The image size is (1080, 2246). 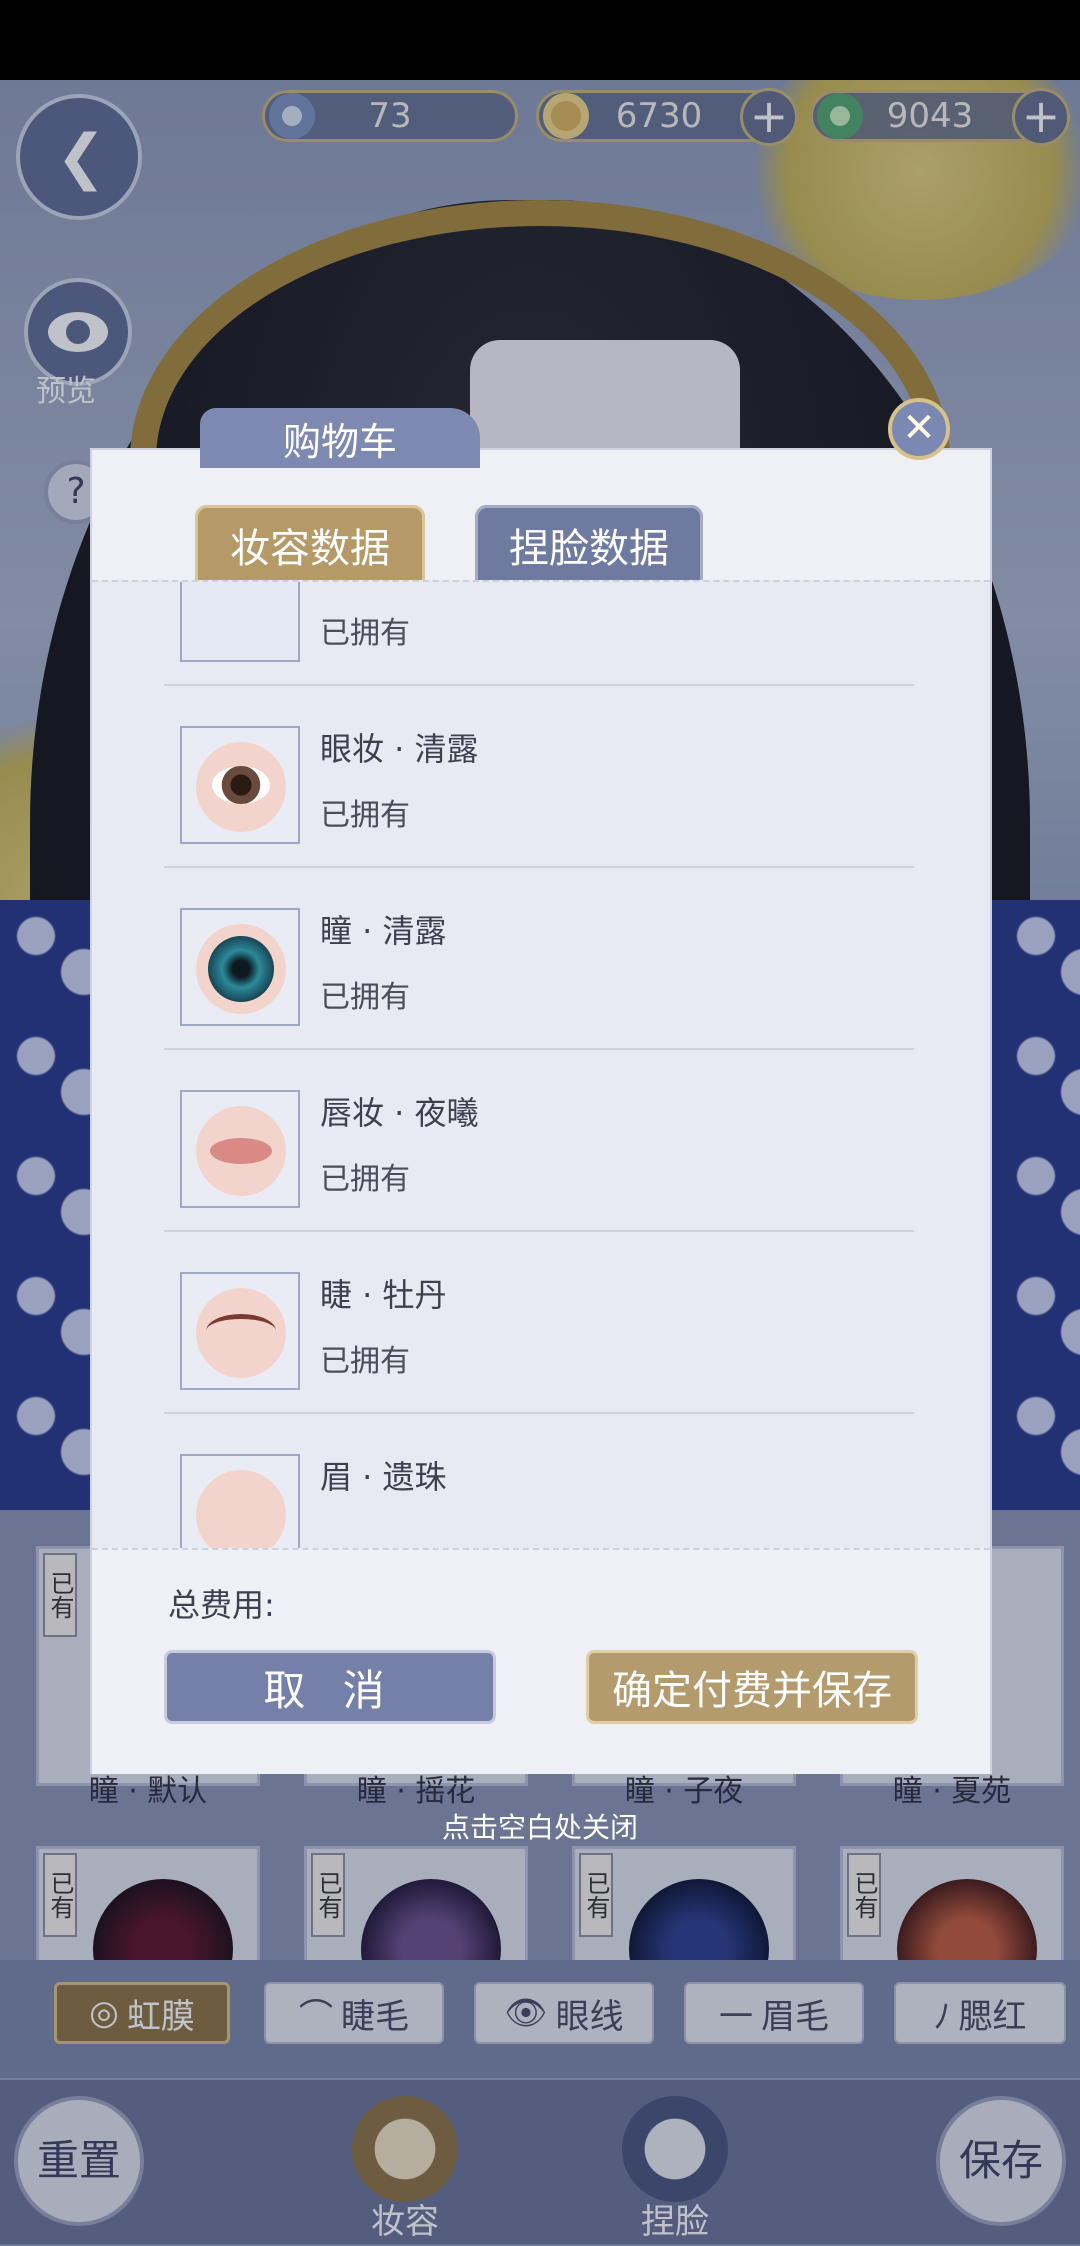 I want to click on confirm-pay-save-button: 确定付费并保存, so click(x=752, y=1687).